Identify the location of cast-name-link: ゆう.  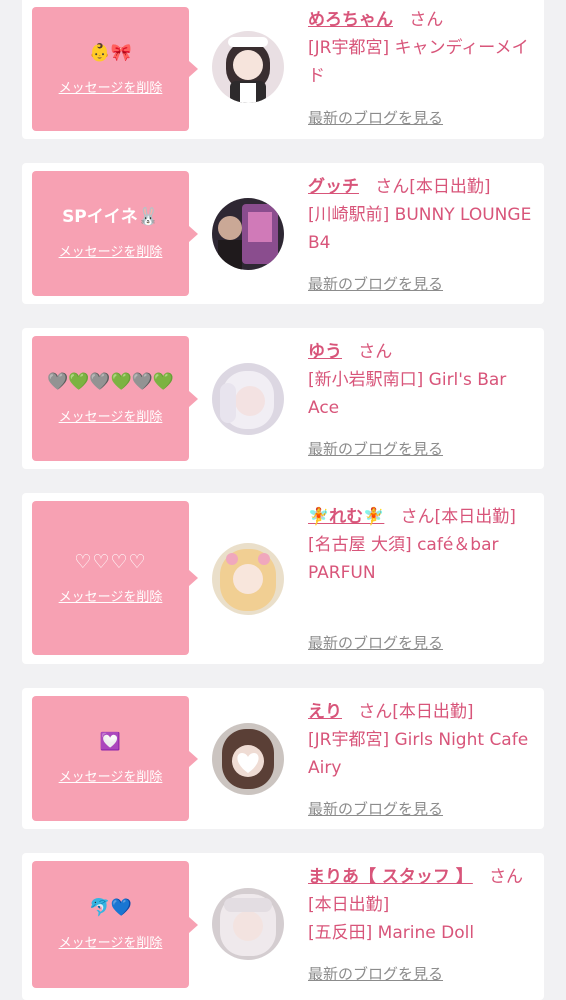
(325, 352).